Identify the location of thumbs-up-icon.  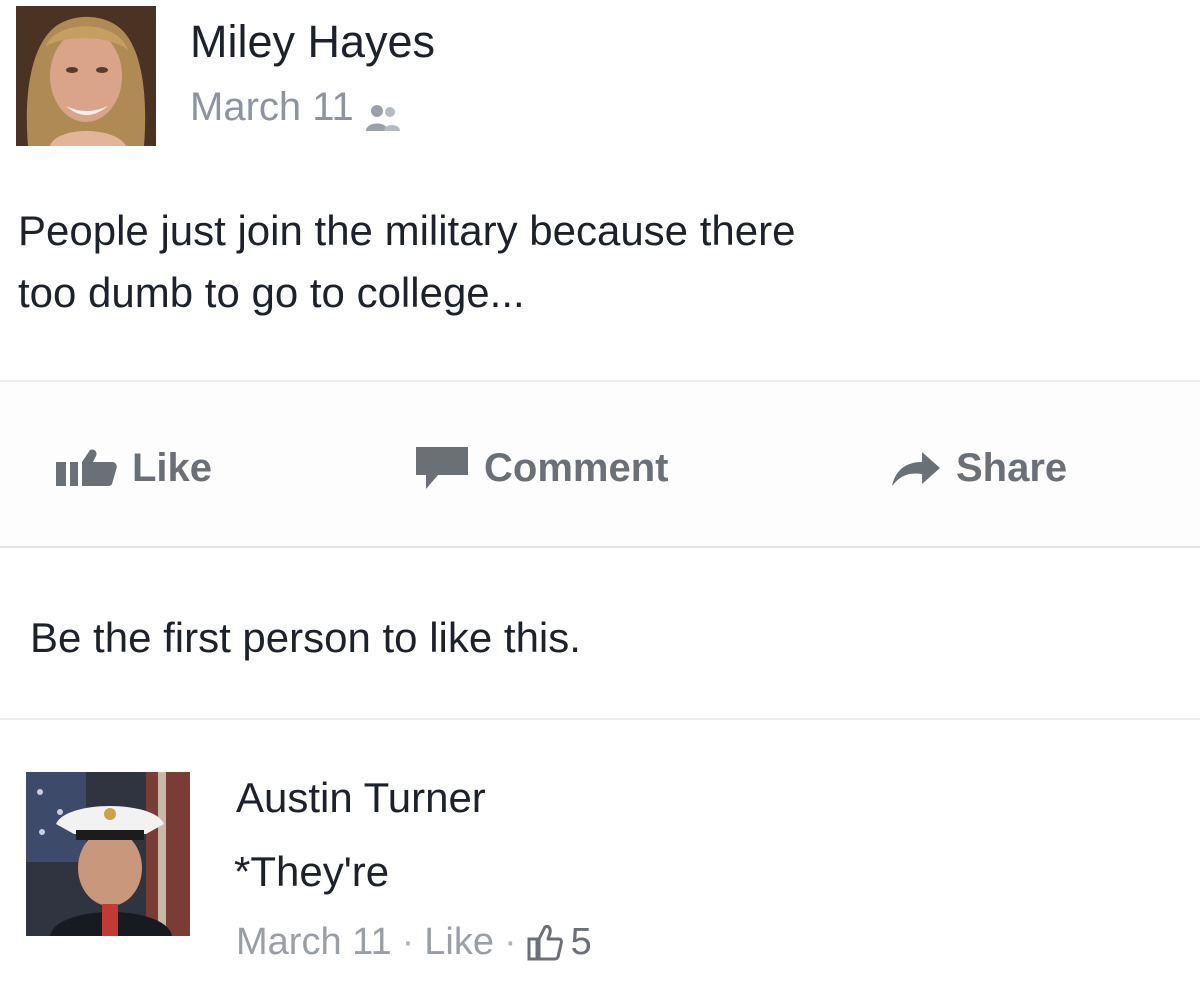
(87, 468).